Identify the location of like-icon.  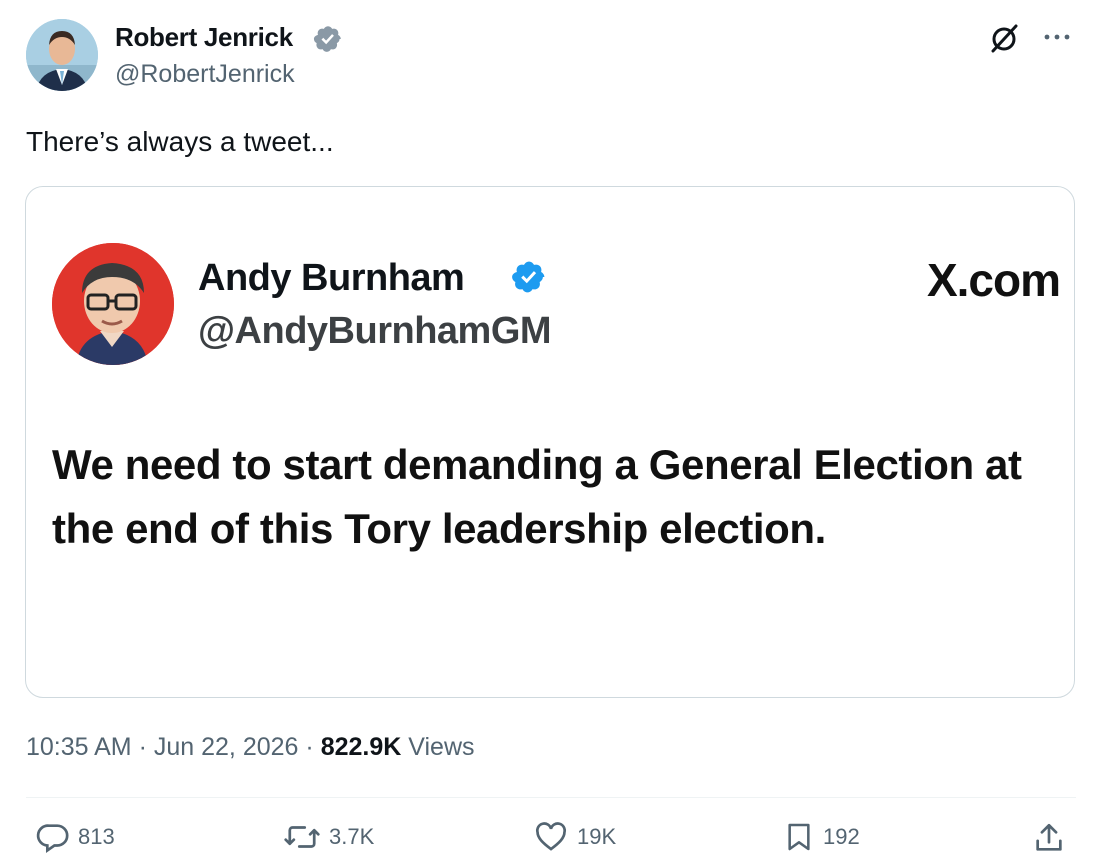
(551, 836).